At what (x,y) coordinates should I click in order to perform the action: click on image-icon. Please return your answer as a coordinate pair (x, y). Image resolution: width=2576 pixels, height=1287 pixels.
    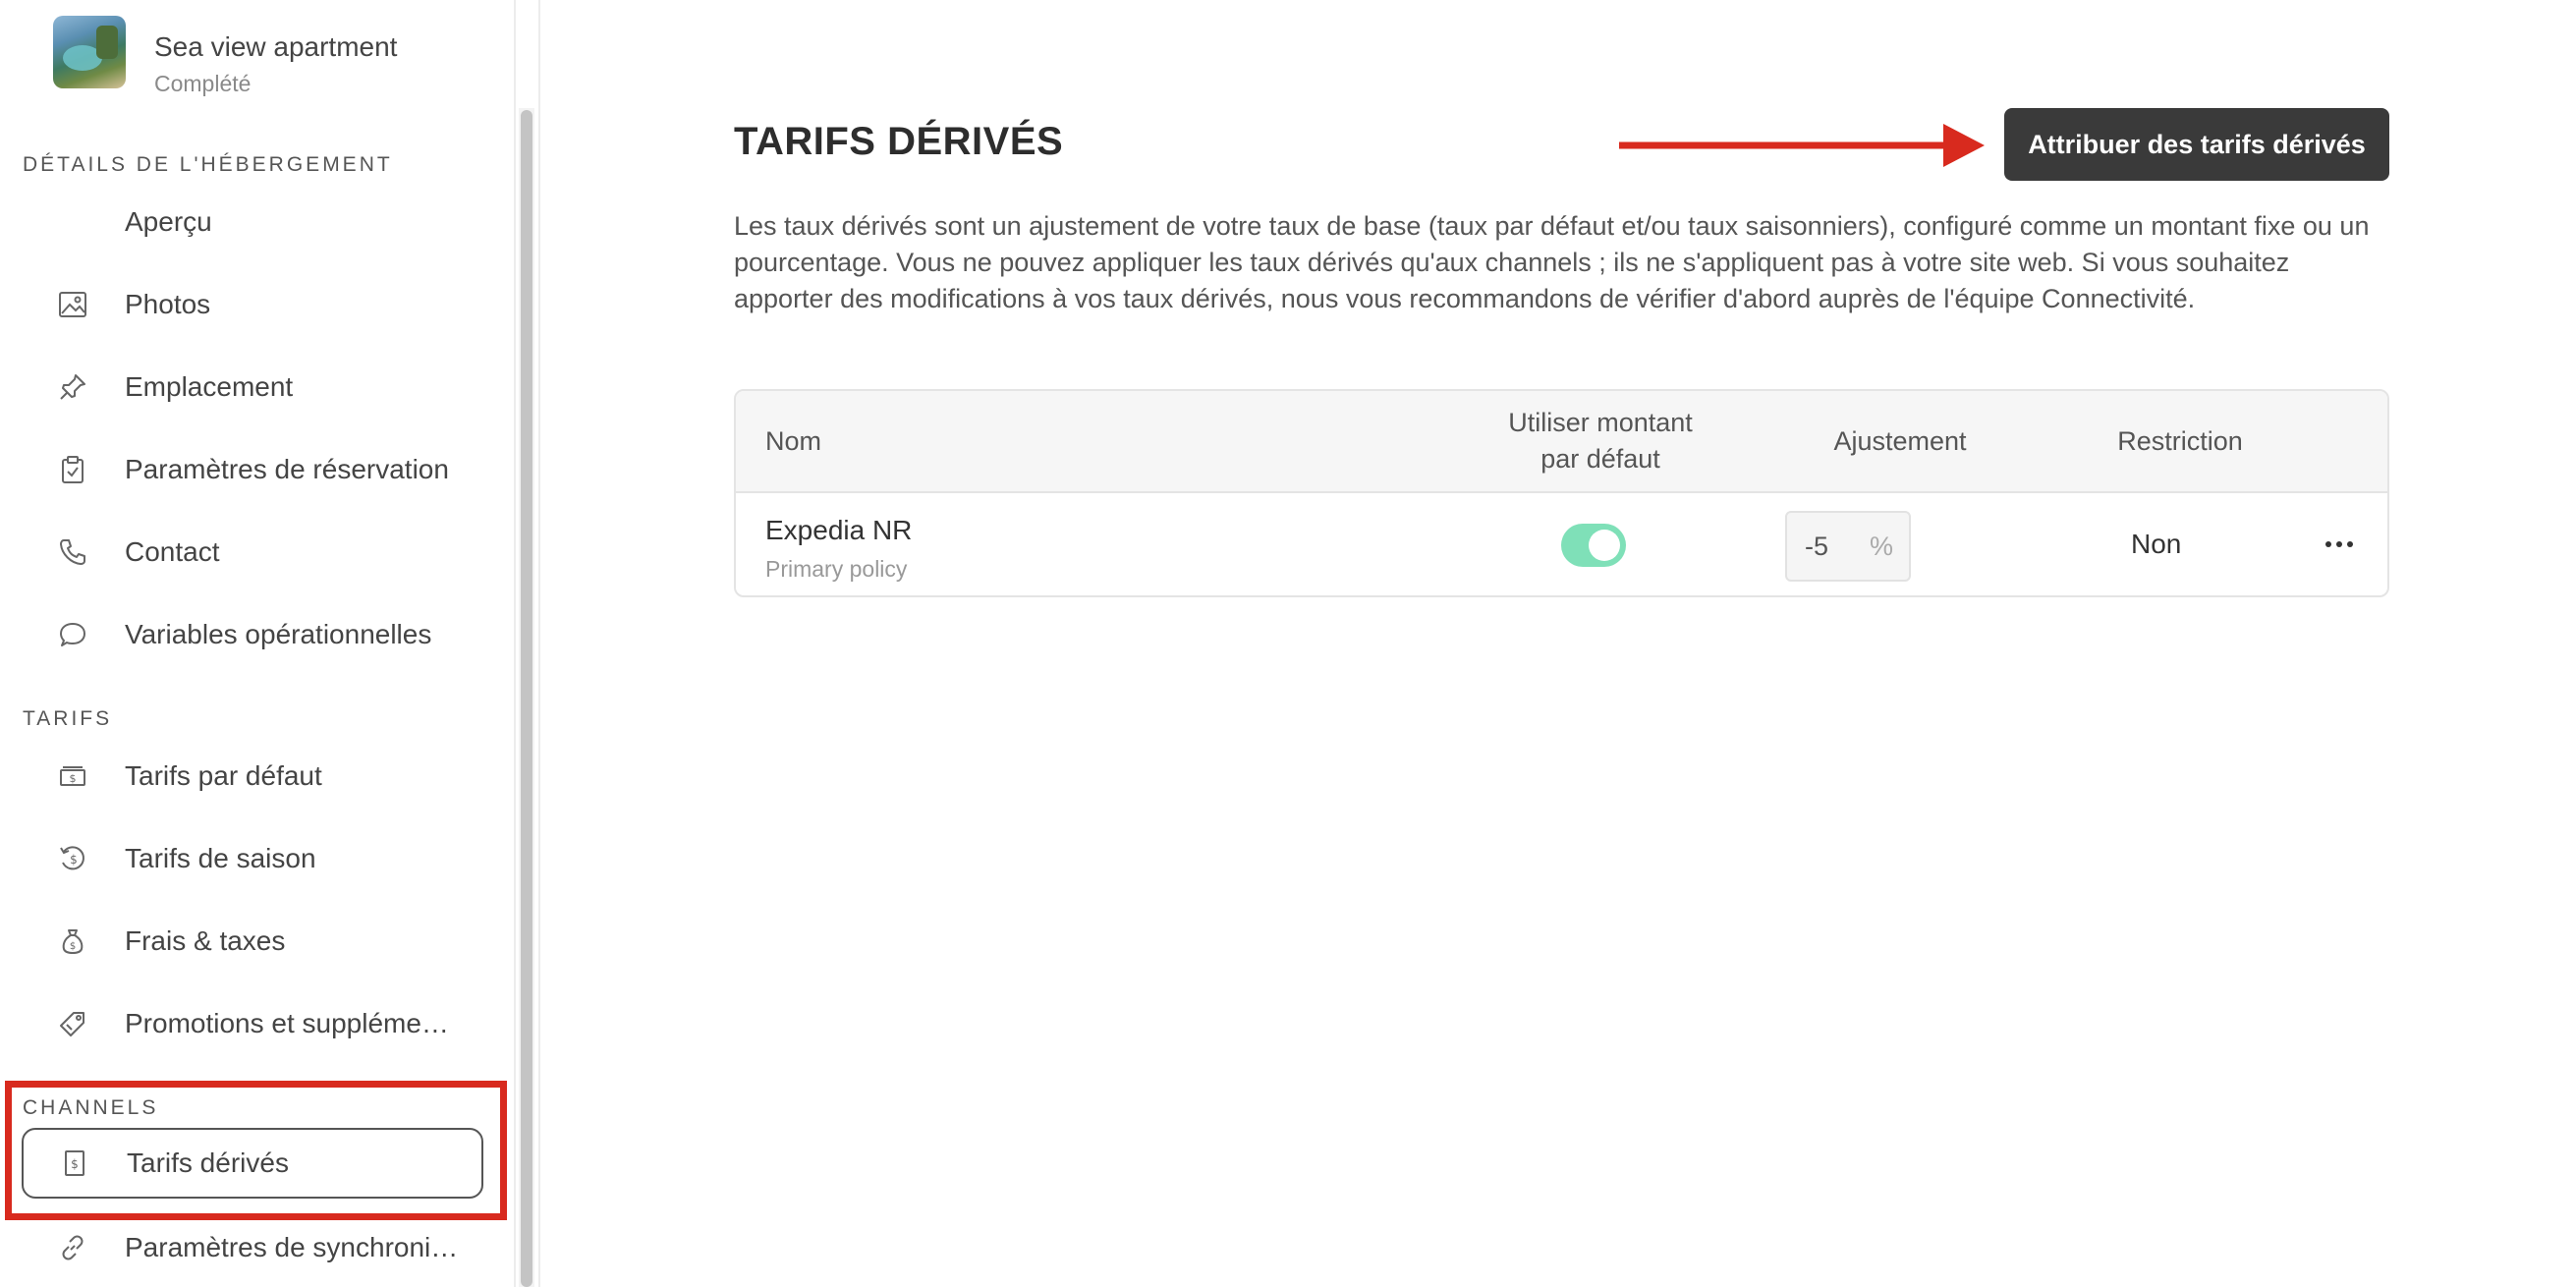
    Looking at the image, I should click on (72, 305).